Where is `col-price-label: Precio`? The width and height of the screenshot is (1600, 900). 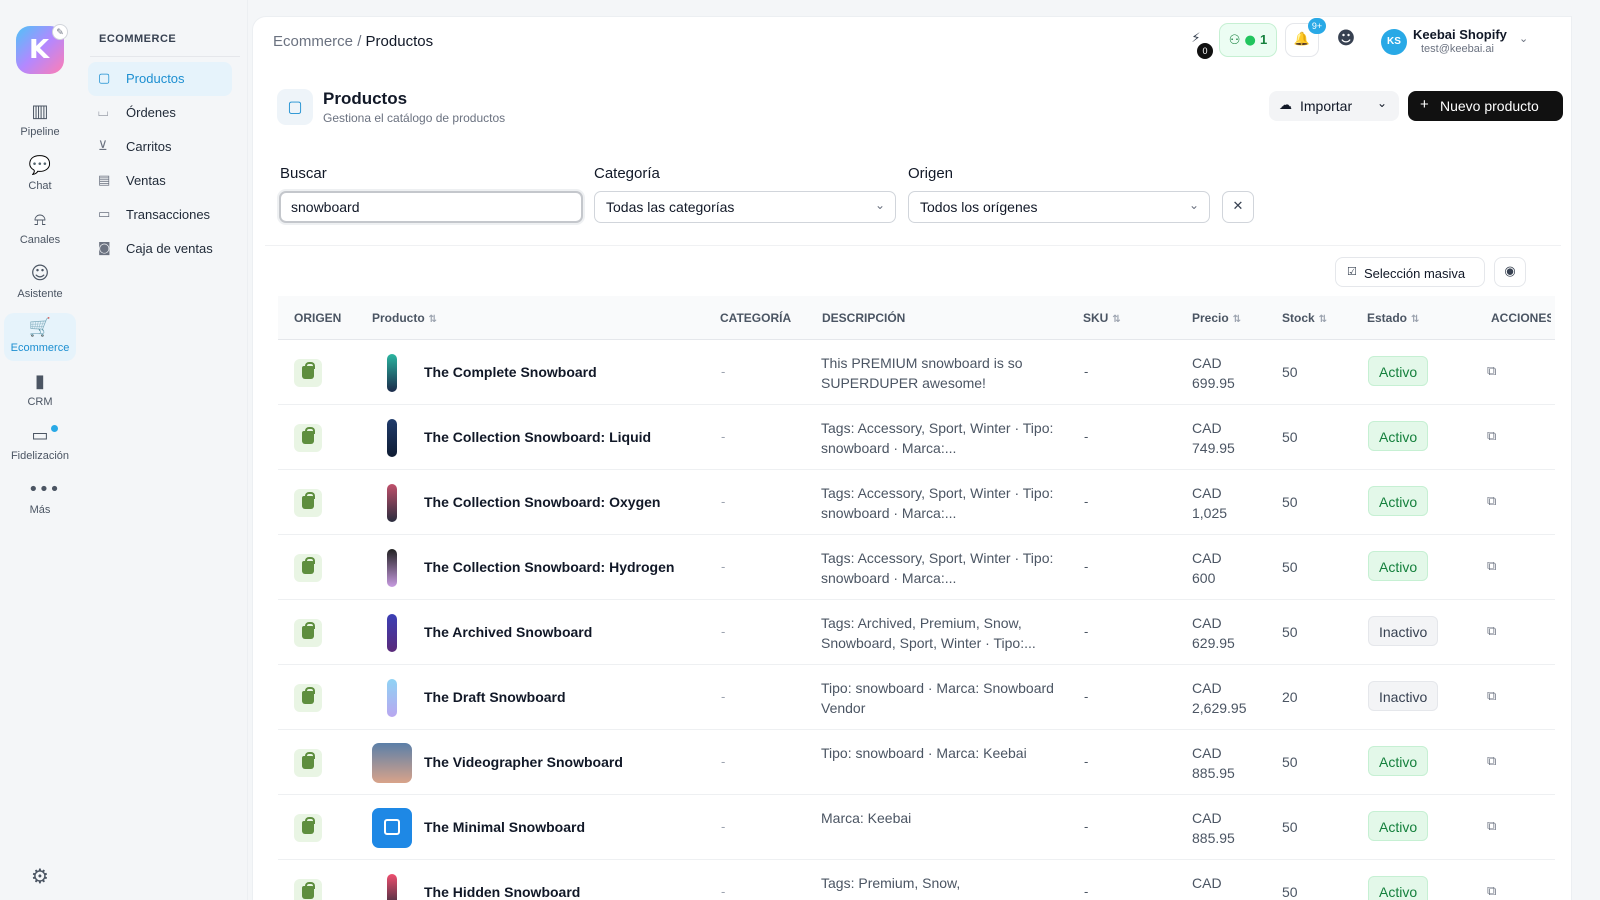 col-price-label: Precio is located at coordinates (1210, 318).